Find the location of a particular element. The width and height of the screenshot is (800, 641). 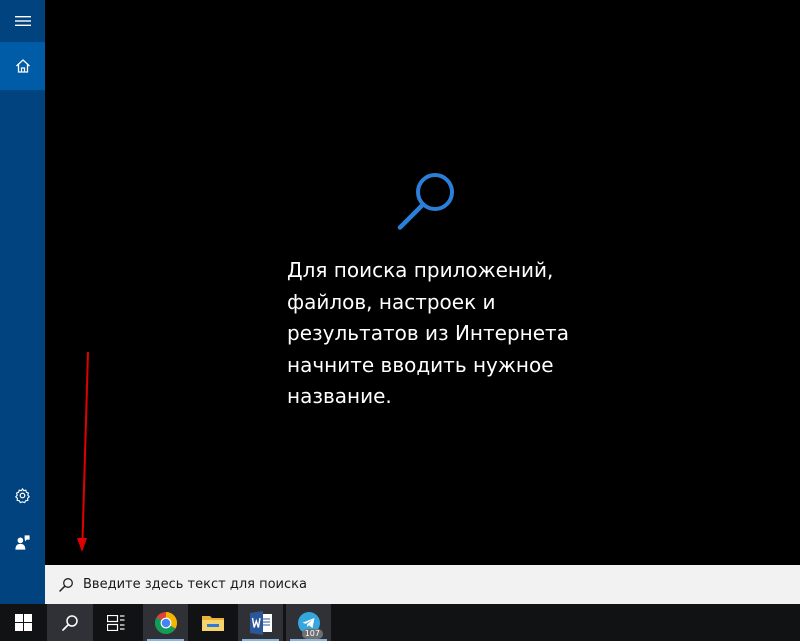

home-icon is located at coordinates (22, 66).